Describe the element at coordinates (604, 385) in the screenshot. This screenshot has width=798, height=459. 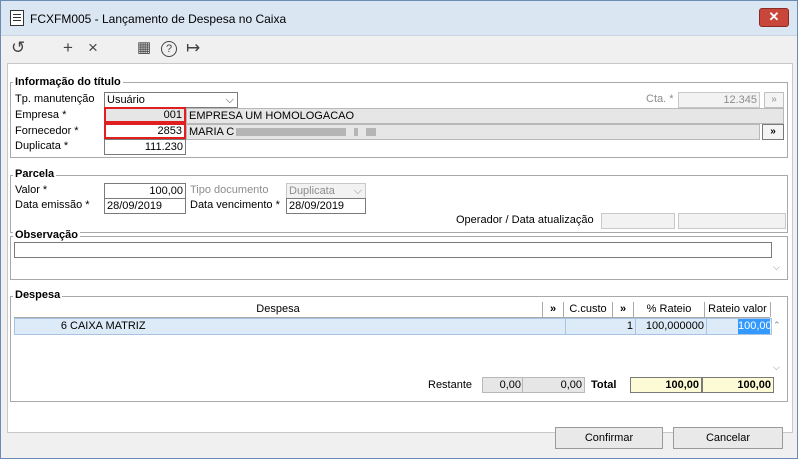
I see `total-label: Total` at that location.